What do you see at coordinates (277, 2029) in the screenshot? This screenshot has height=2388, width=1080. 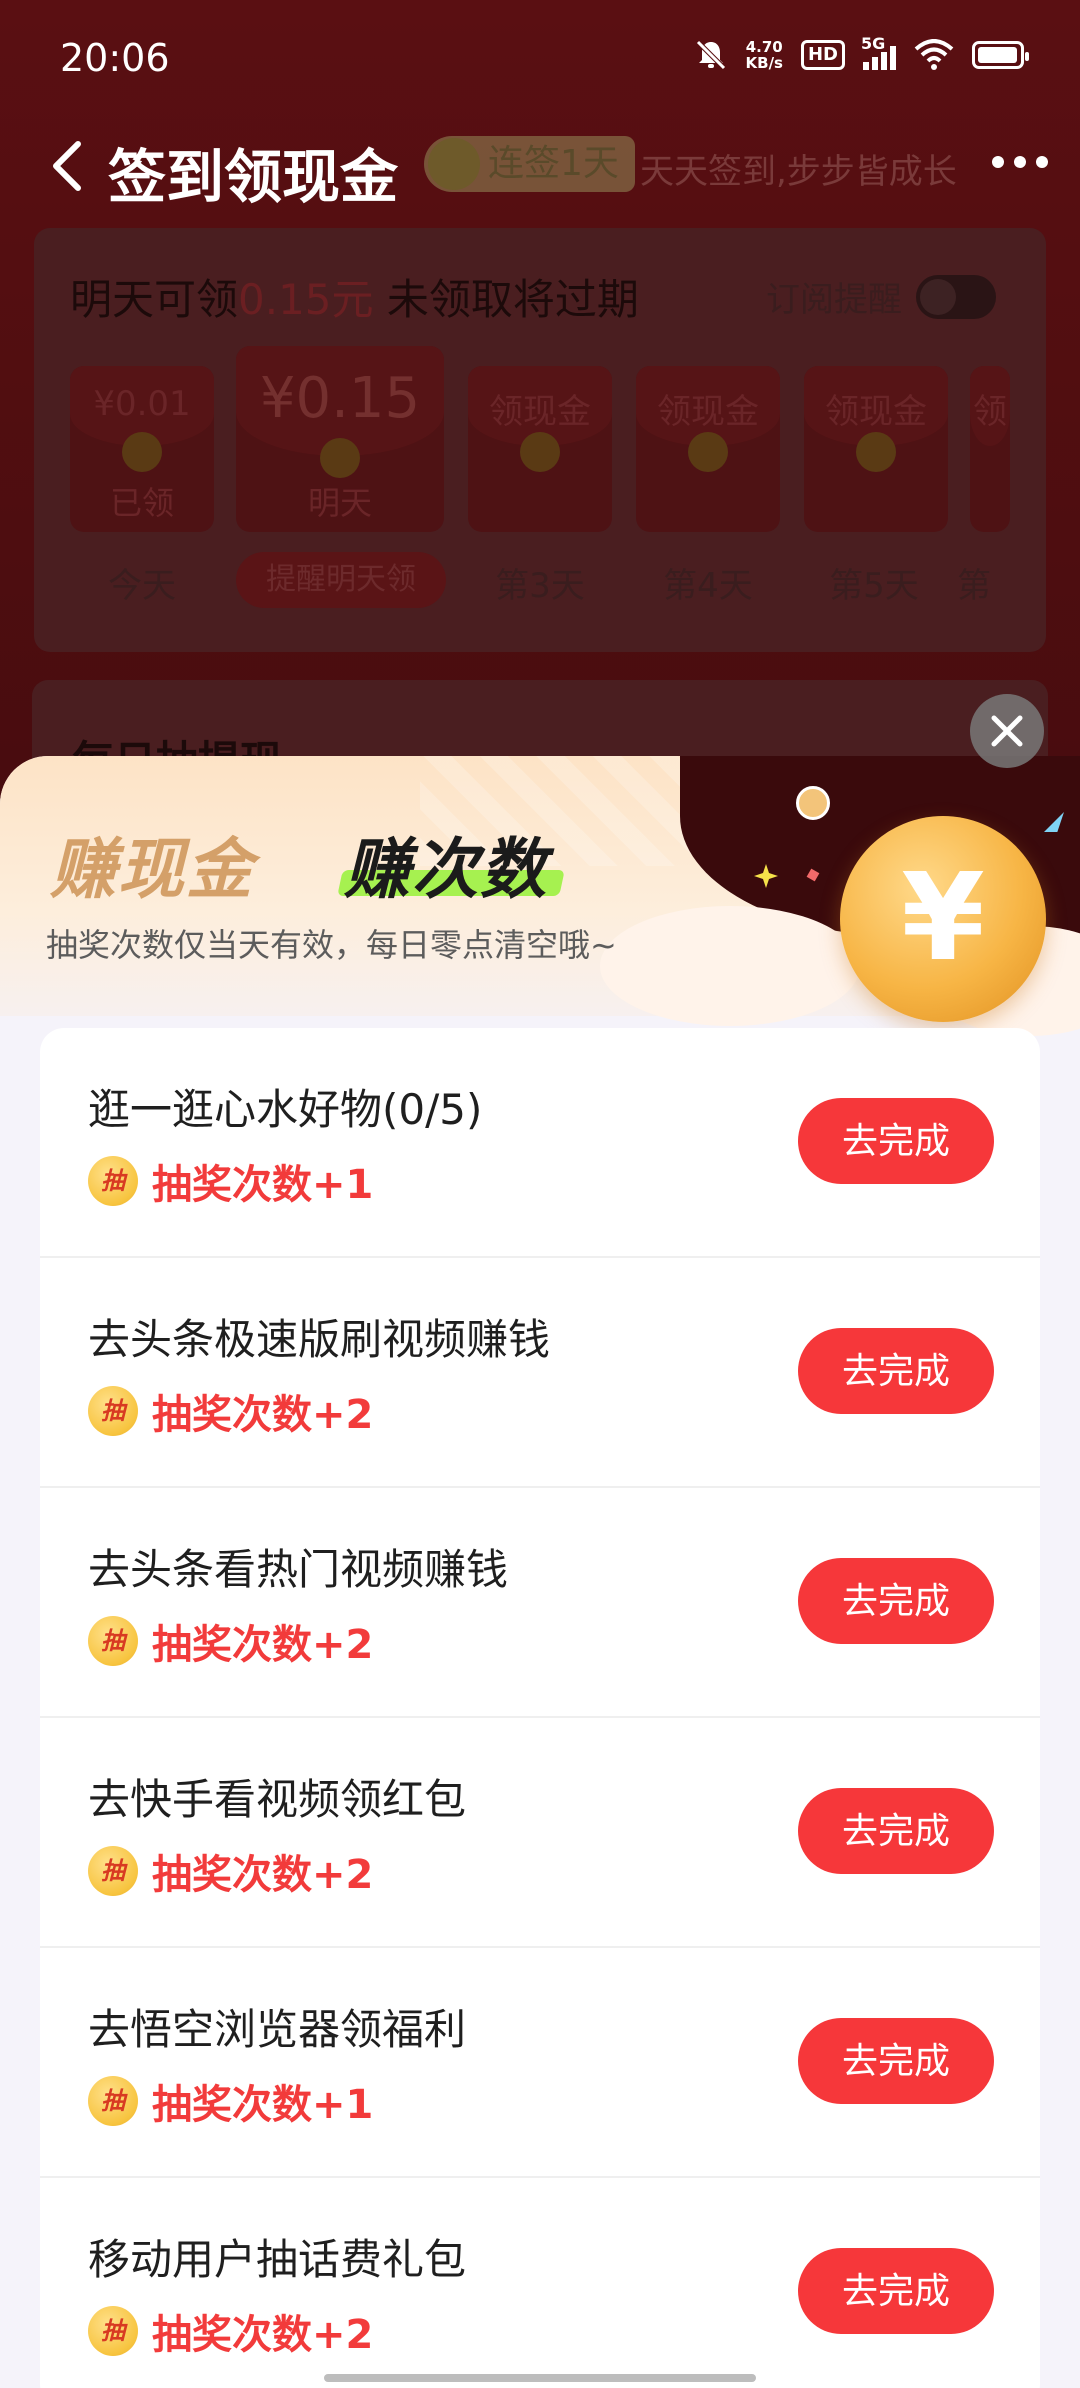 I see `task-name: 去悟空浏览器领福利` at bounding box center [277, 2029].